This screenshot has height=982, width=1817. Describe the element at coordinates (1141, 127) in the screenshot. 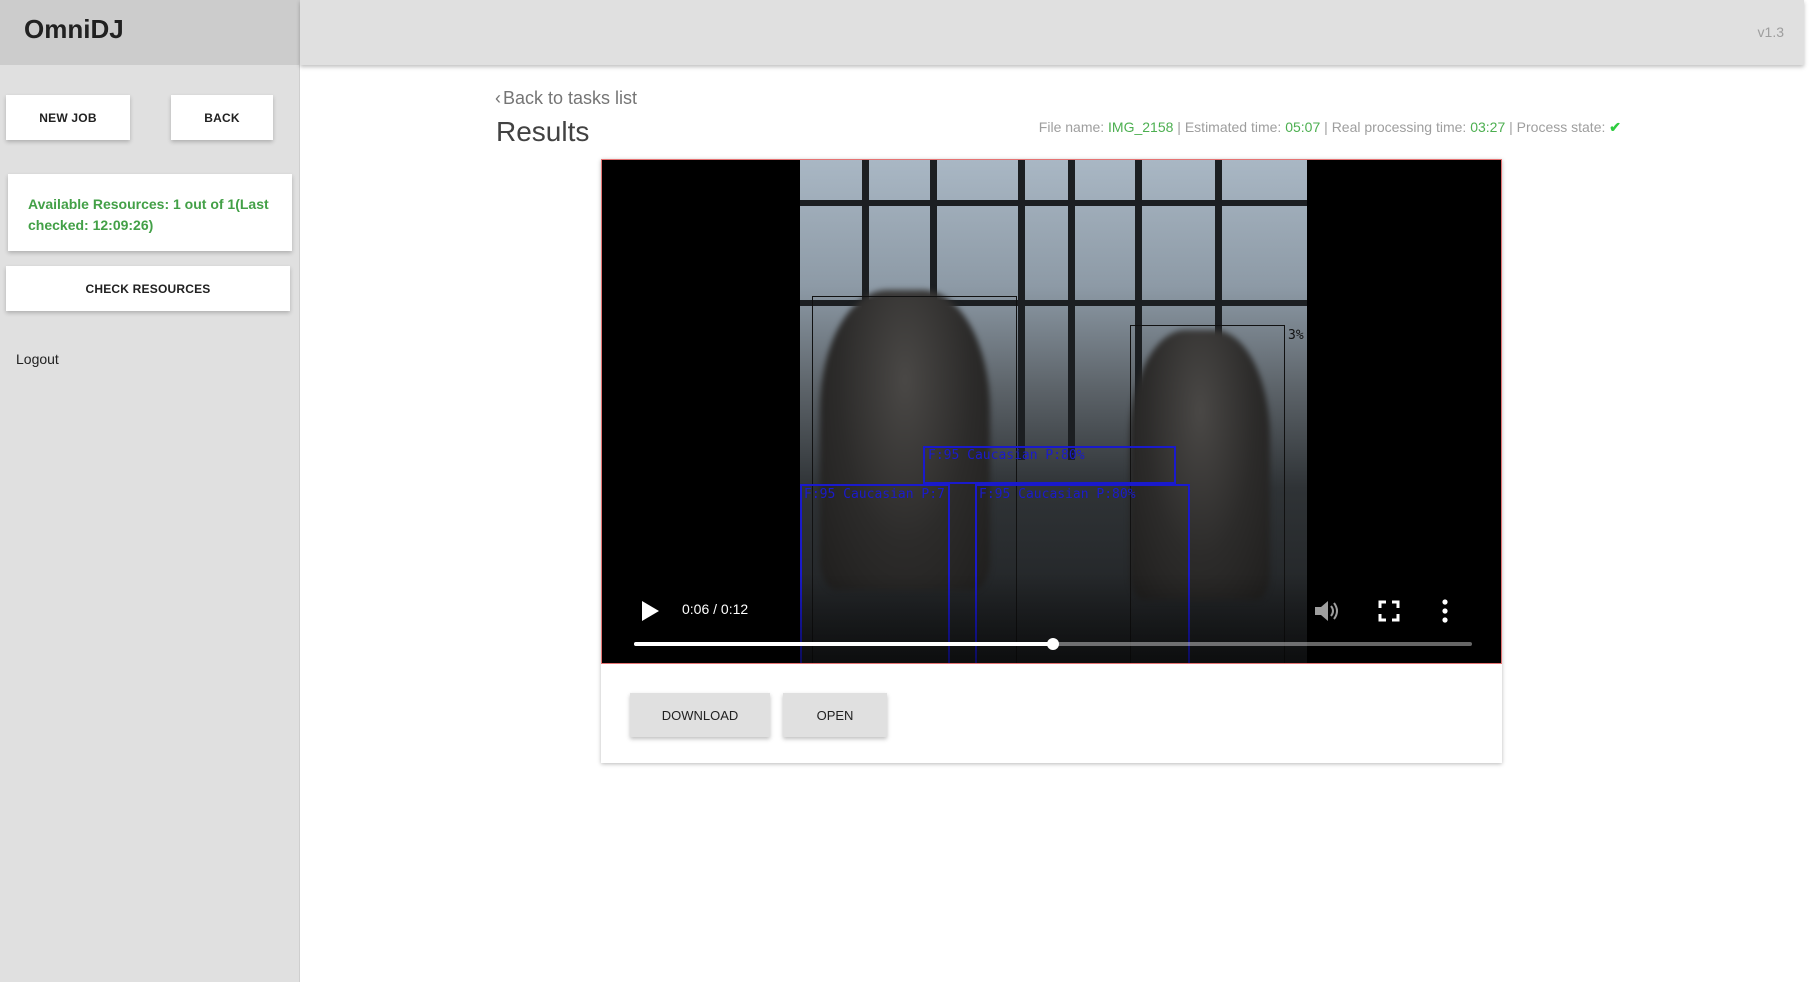

I see `file-name-value: IMG_2158` at that location.